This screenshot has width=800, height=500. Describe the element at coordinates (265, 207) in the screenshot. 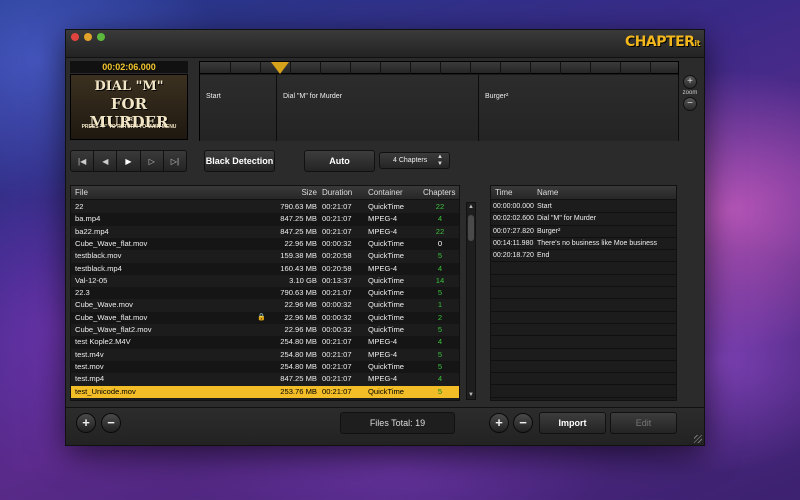

I see `file-row: 22 790.63 MB 00:21:07 QuickTime 22` at that location.